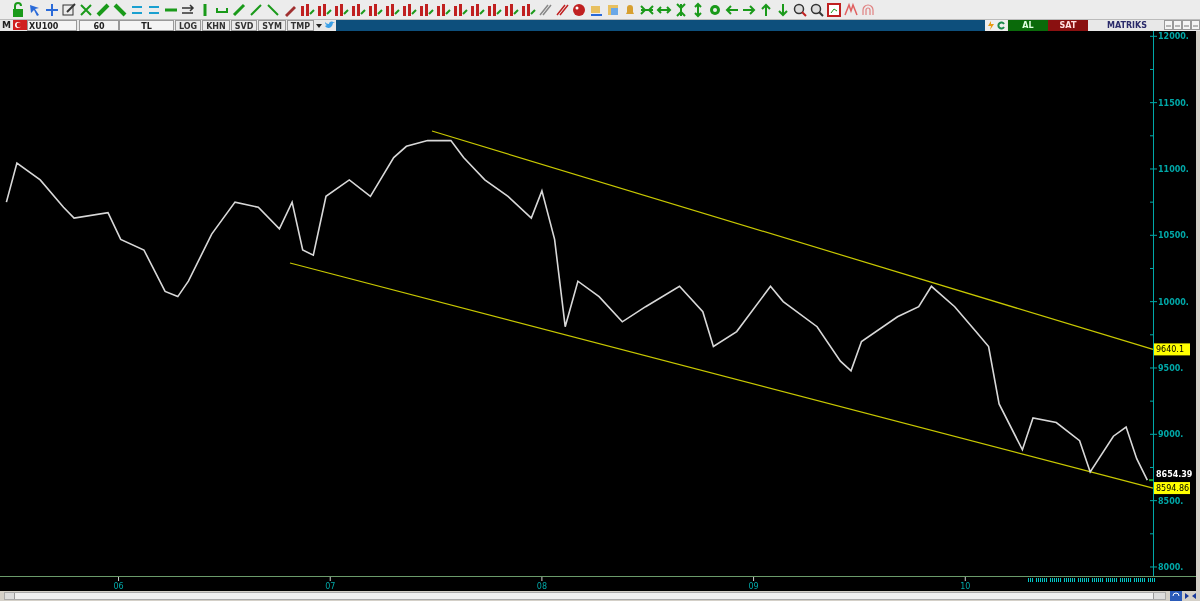 This screenshot has width=1200, height=601. What do you see at coordinates (146, 25) in the screenshot?
I see `currency-field: TL` at bounding box center [146, 25].